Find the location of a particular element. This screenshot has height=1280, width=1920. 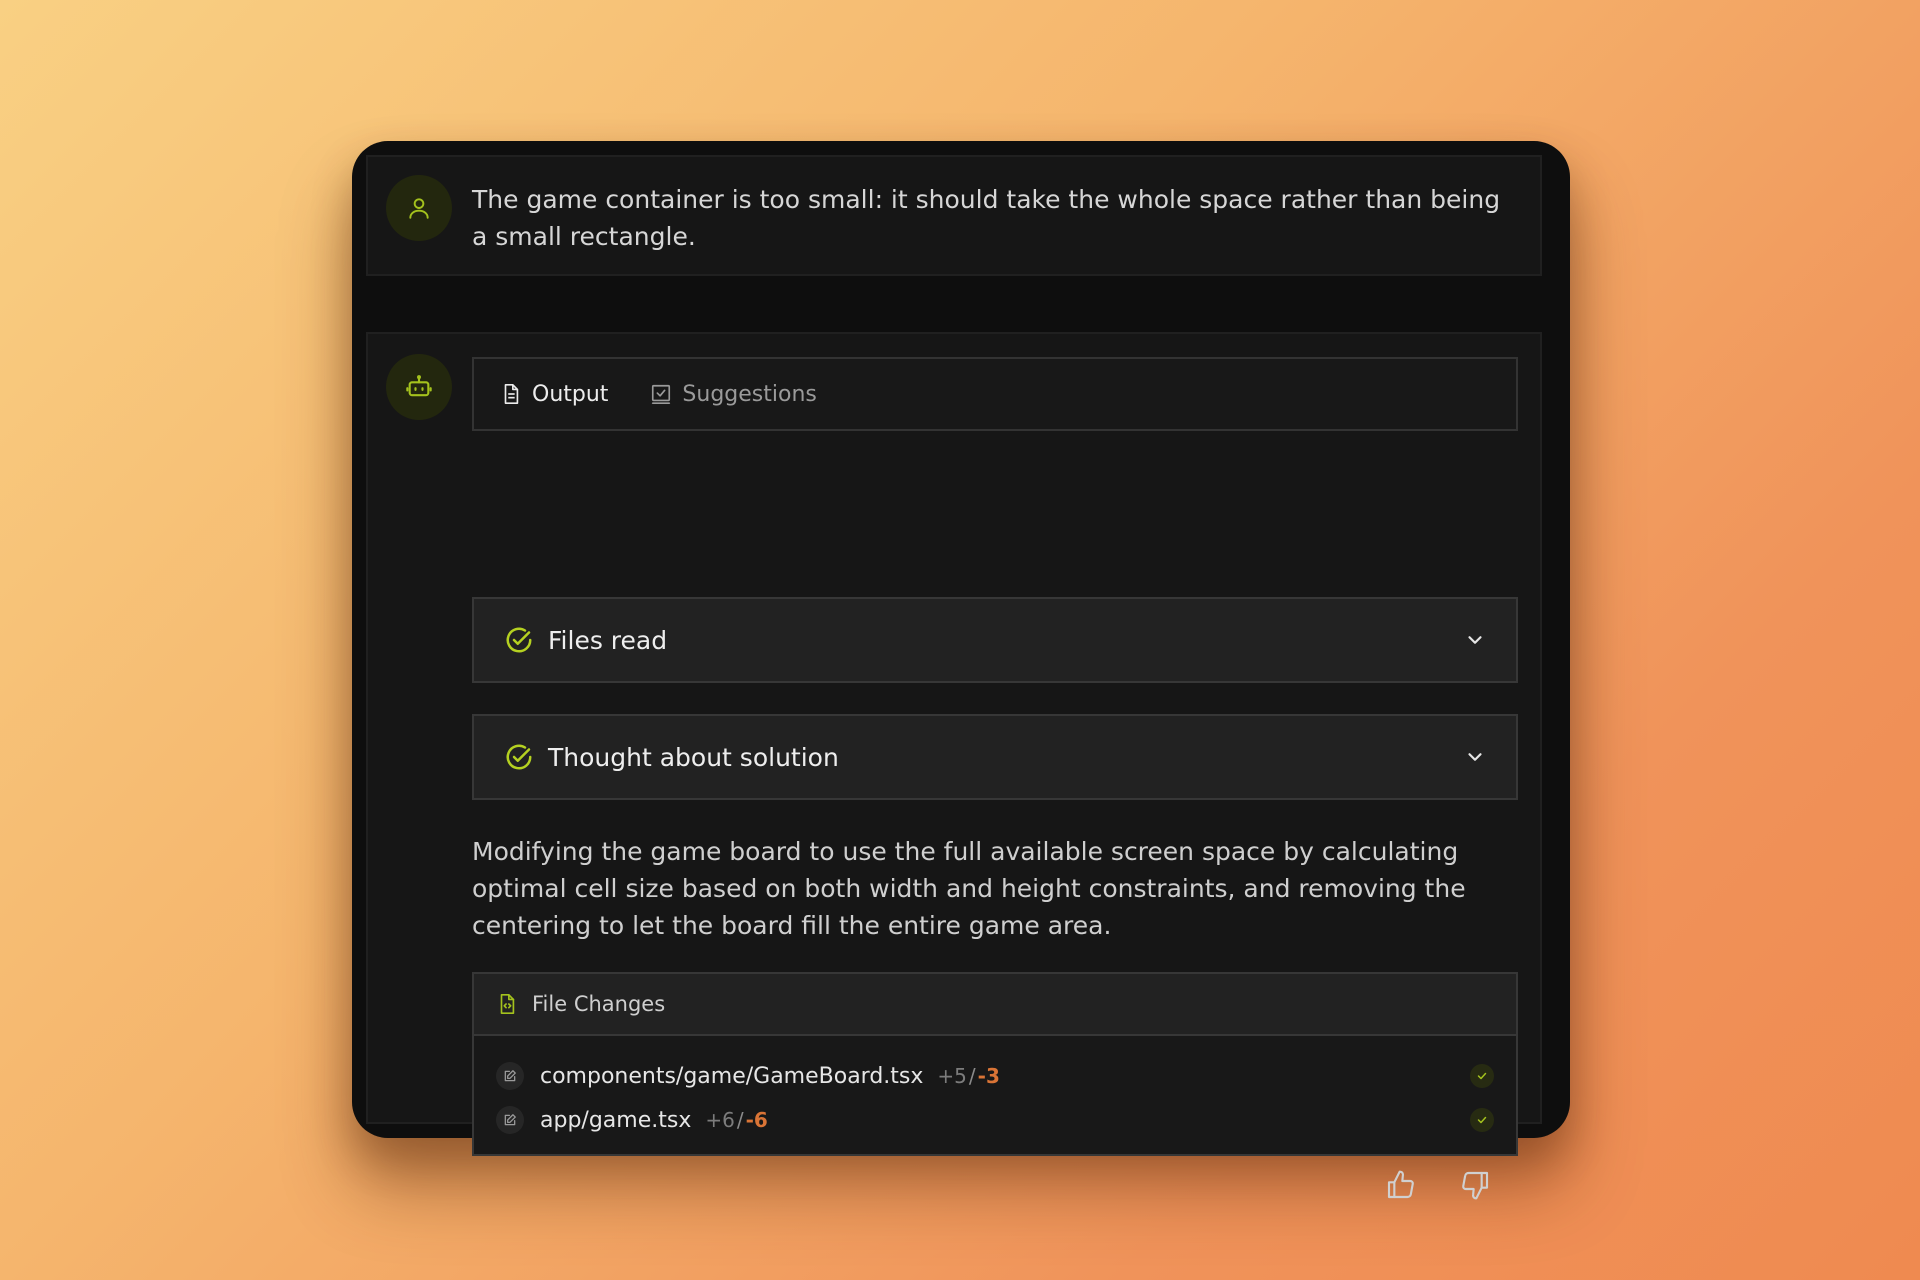

thumbs-up-button is located at coordinates (1401, 1185).